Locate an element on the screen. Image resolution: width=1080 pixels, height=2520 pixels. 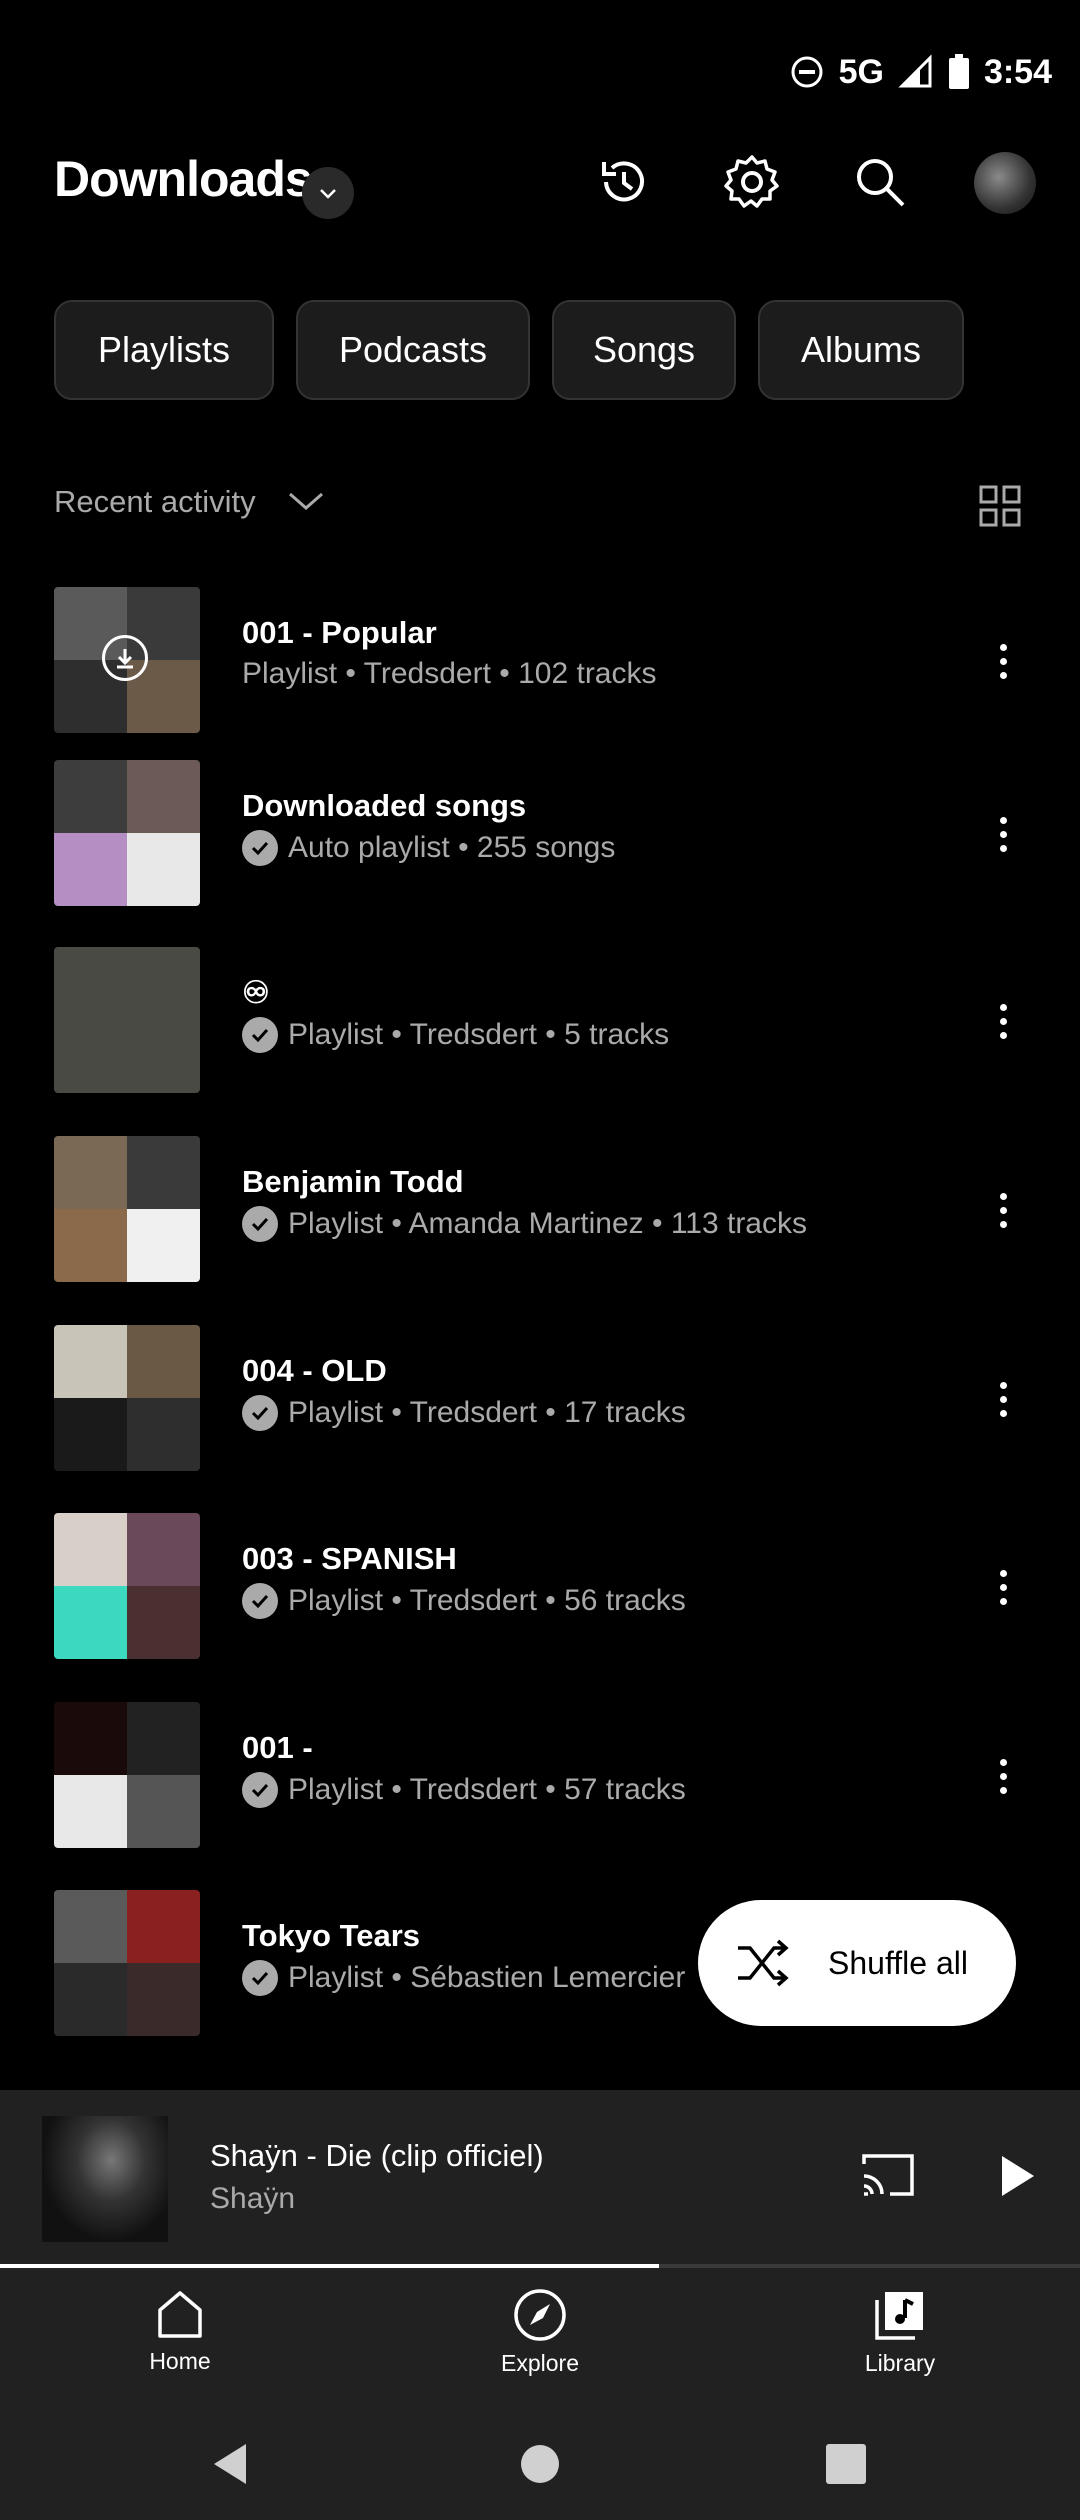
settings-button is located at coordinates (752, 182).